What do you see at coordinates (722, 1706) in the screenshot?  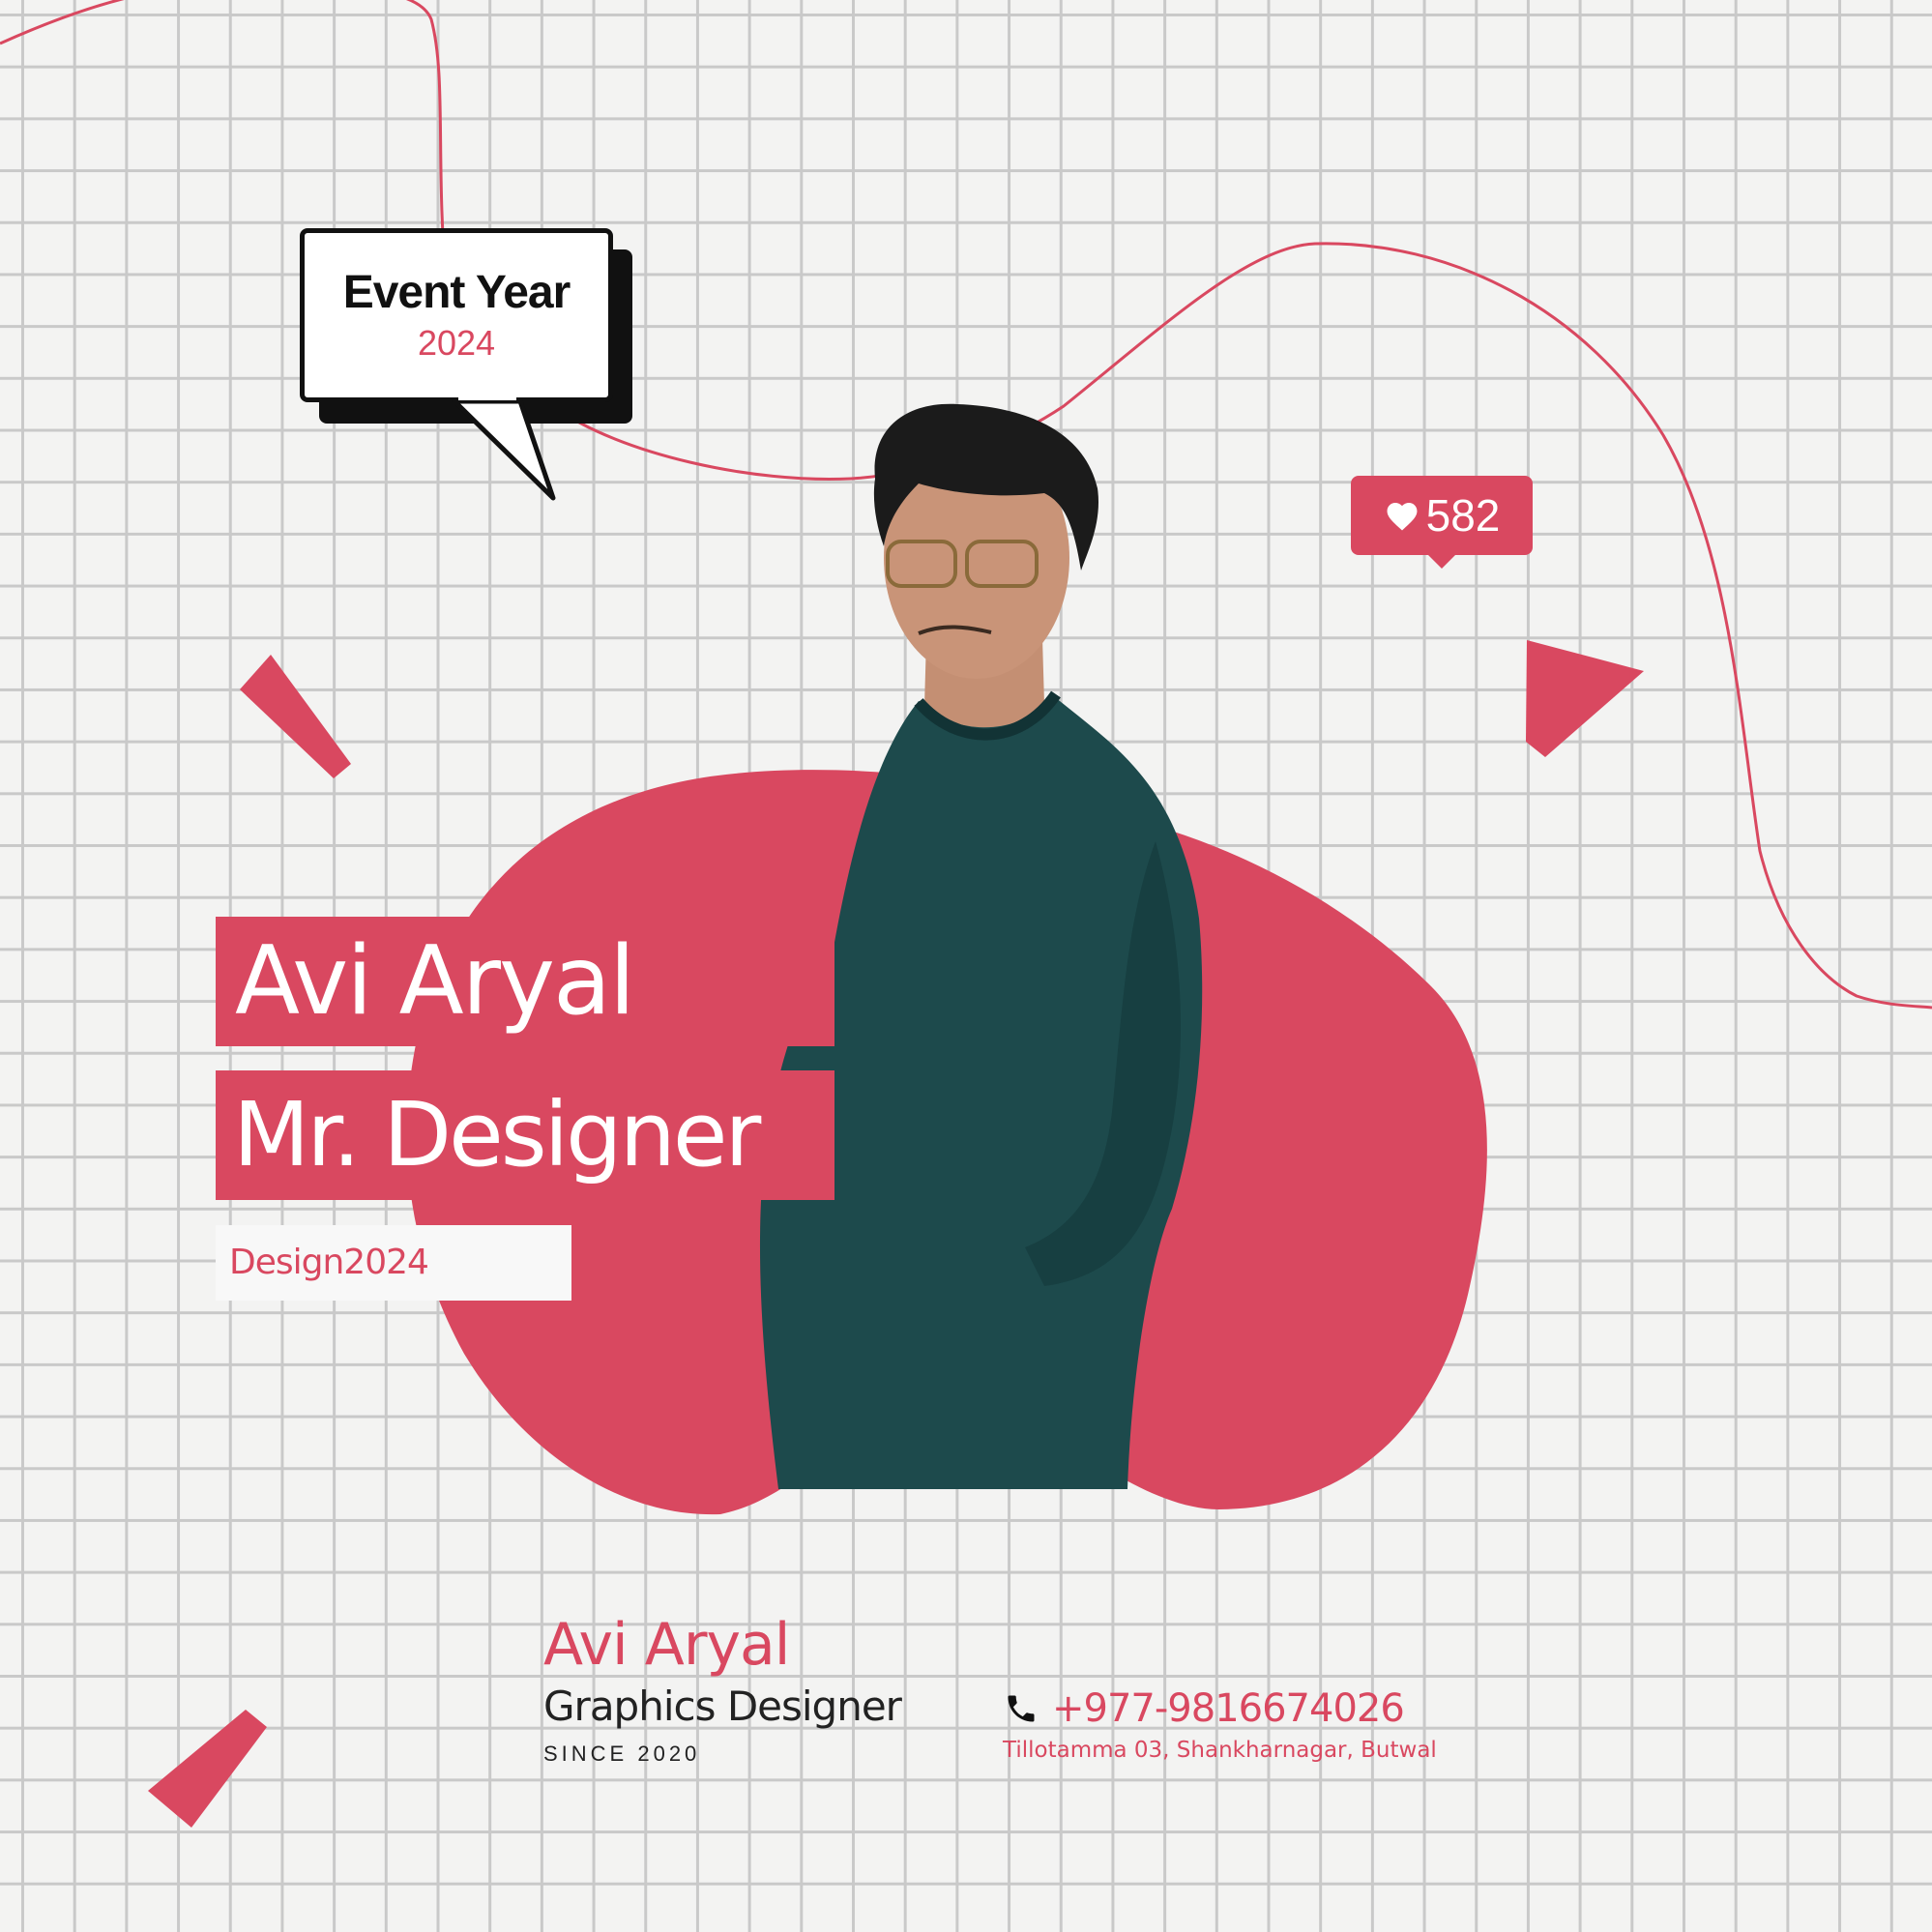 I see `footer-role: Graphics Designer` at bounding box center [722, 1706].